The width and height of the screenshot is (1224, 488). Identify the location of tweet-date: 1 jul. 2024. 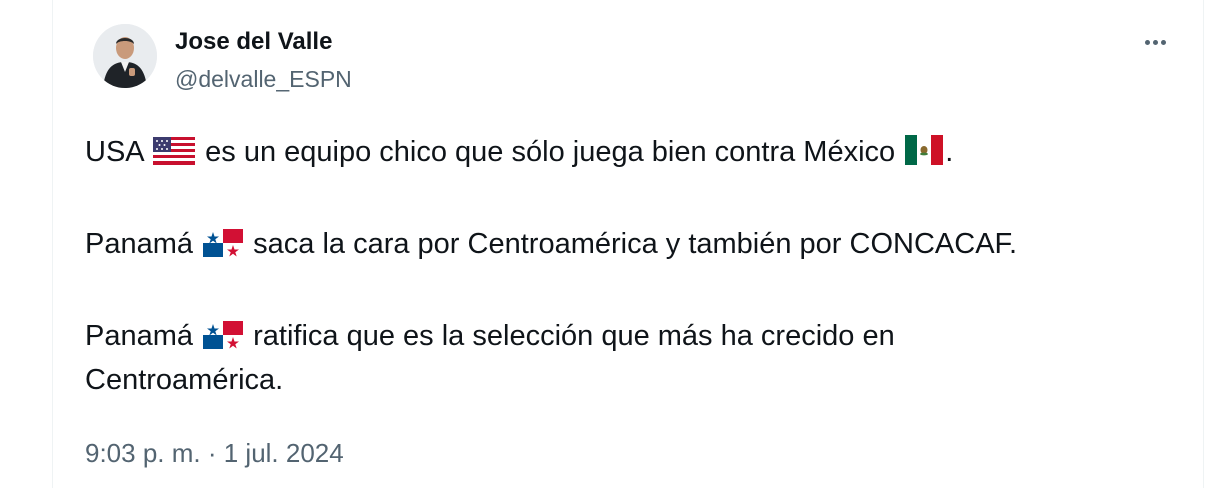
(284, 453).